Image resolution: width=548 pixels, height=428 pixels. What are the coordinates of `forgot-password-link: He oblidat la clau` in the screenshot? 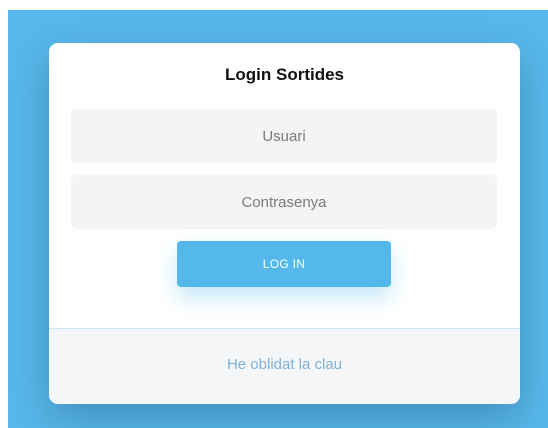 It's located at (284, 364).